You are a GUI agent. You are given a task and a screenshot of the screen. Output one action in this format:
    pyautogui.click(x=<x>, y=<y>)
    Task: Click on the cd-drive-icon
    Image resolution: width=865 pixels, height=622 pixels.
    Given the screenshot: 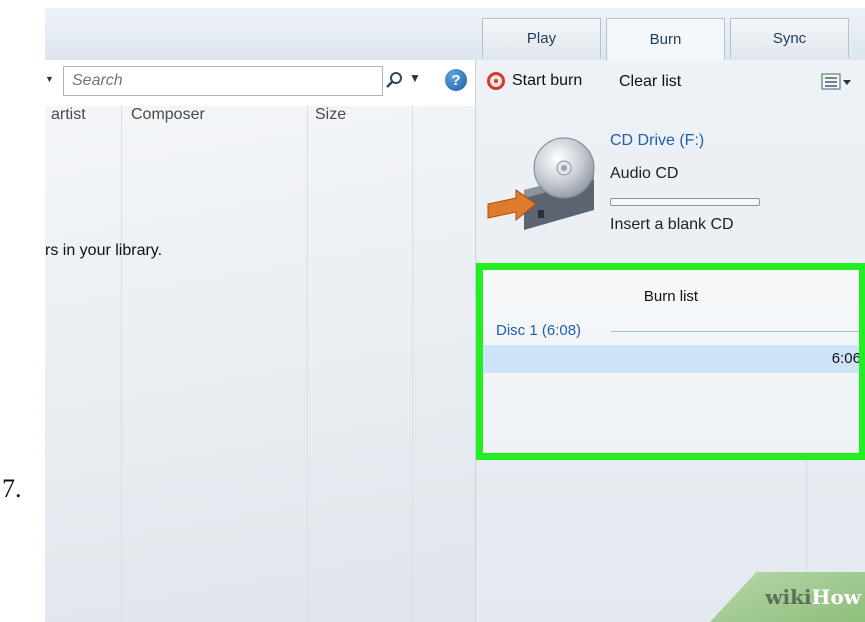 What is the action you would take?
    pyautogui.click(x=541, y=183)
    